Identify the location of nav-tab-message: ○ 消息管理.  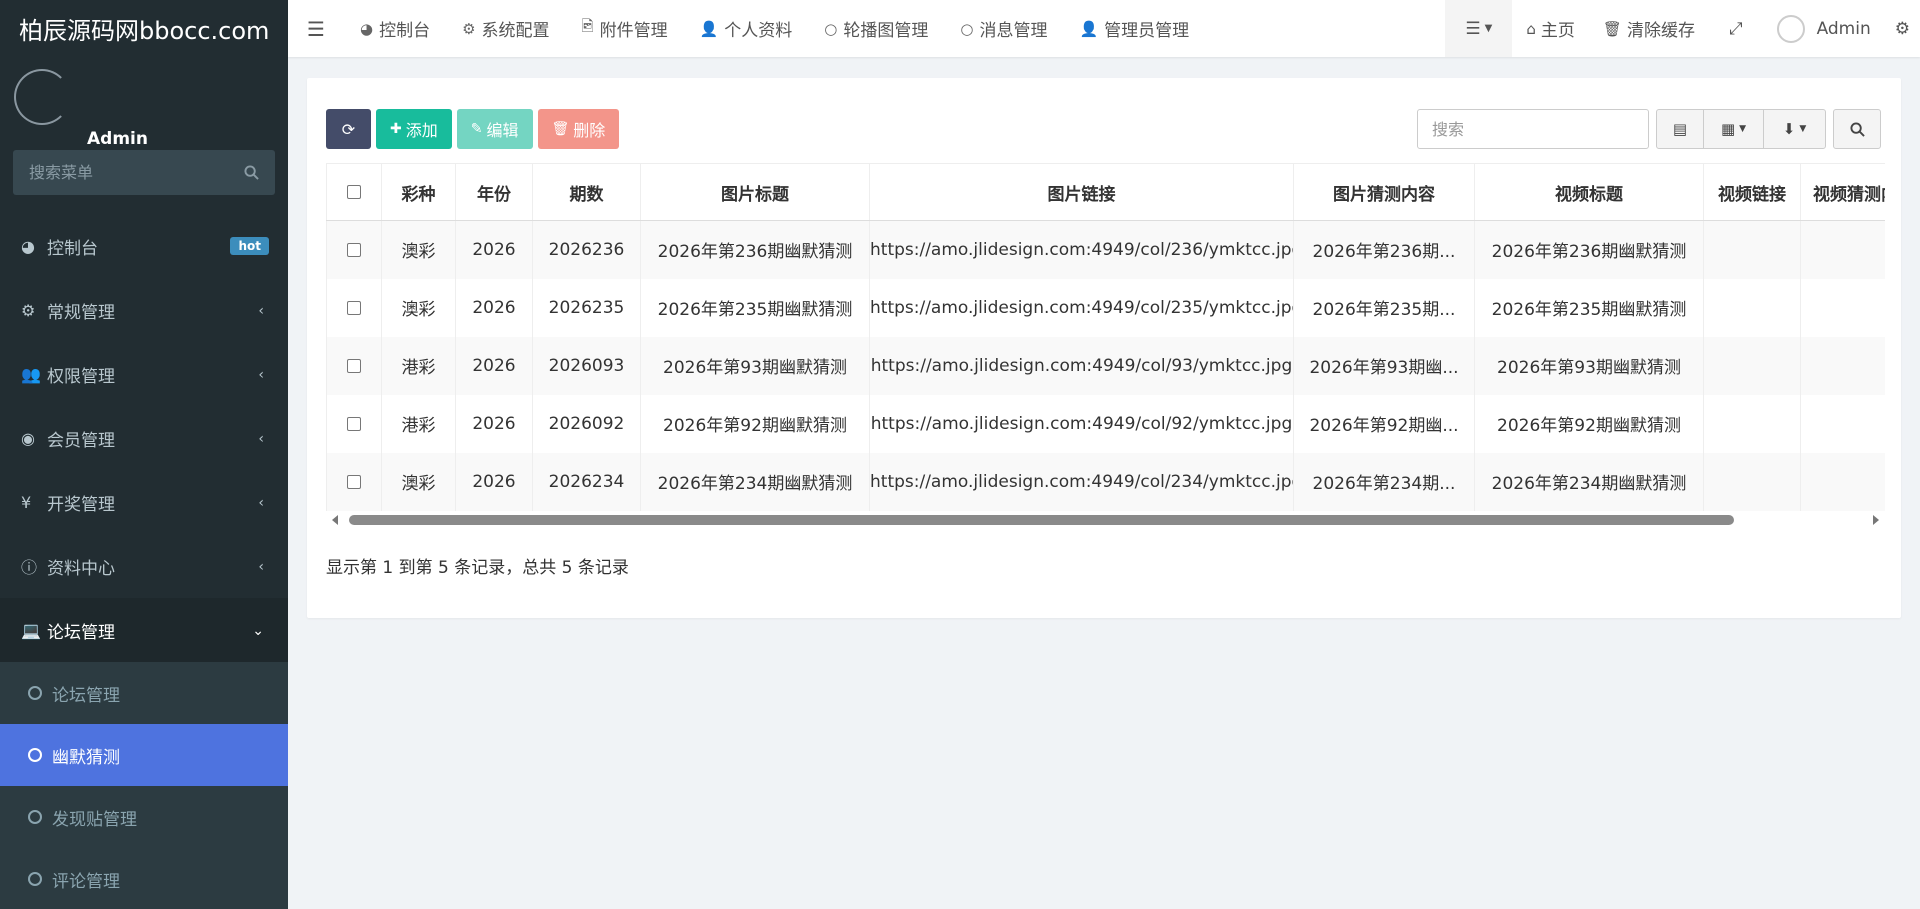
(1003, 28).